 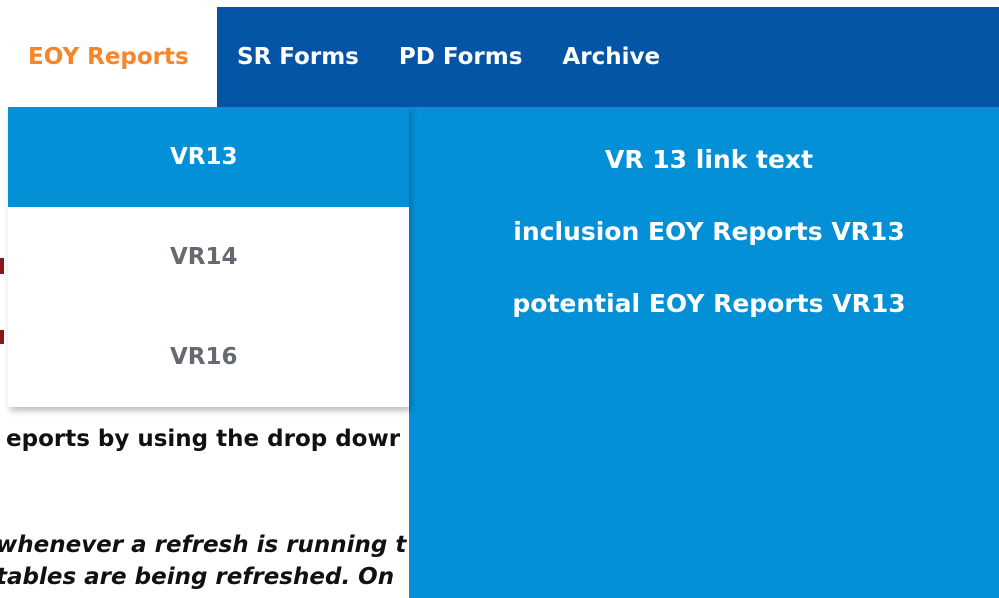 I want to click on link-inclusion-eoy-vr13: inclusion EOY Reports VR13, so click(x=704, y=253).